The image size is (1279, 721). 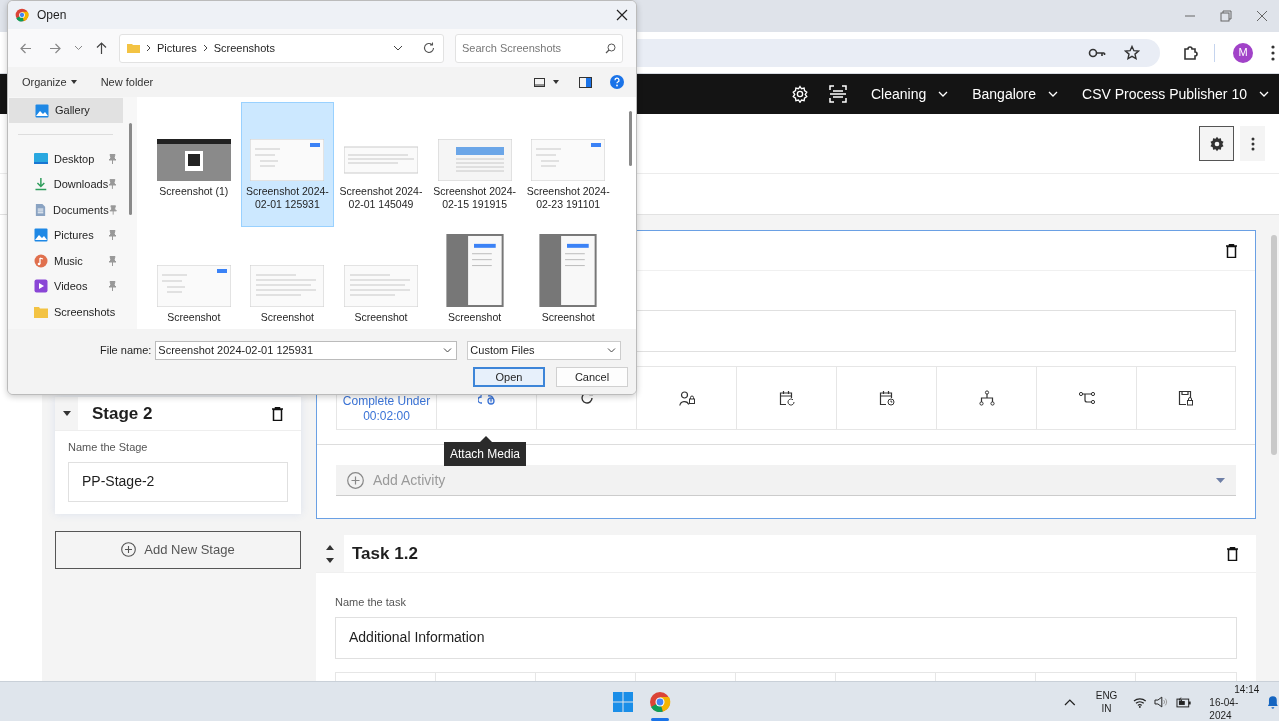 I want to click on file-name: Screenshot 2024-02-15 191915, so click(x=474, y=198).